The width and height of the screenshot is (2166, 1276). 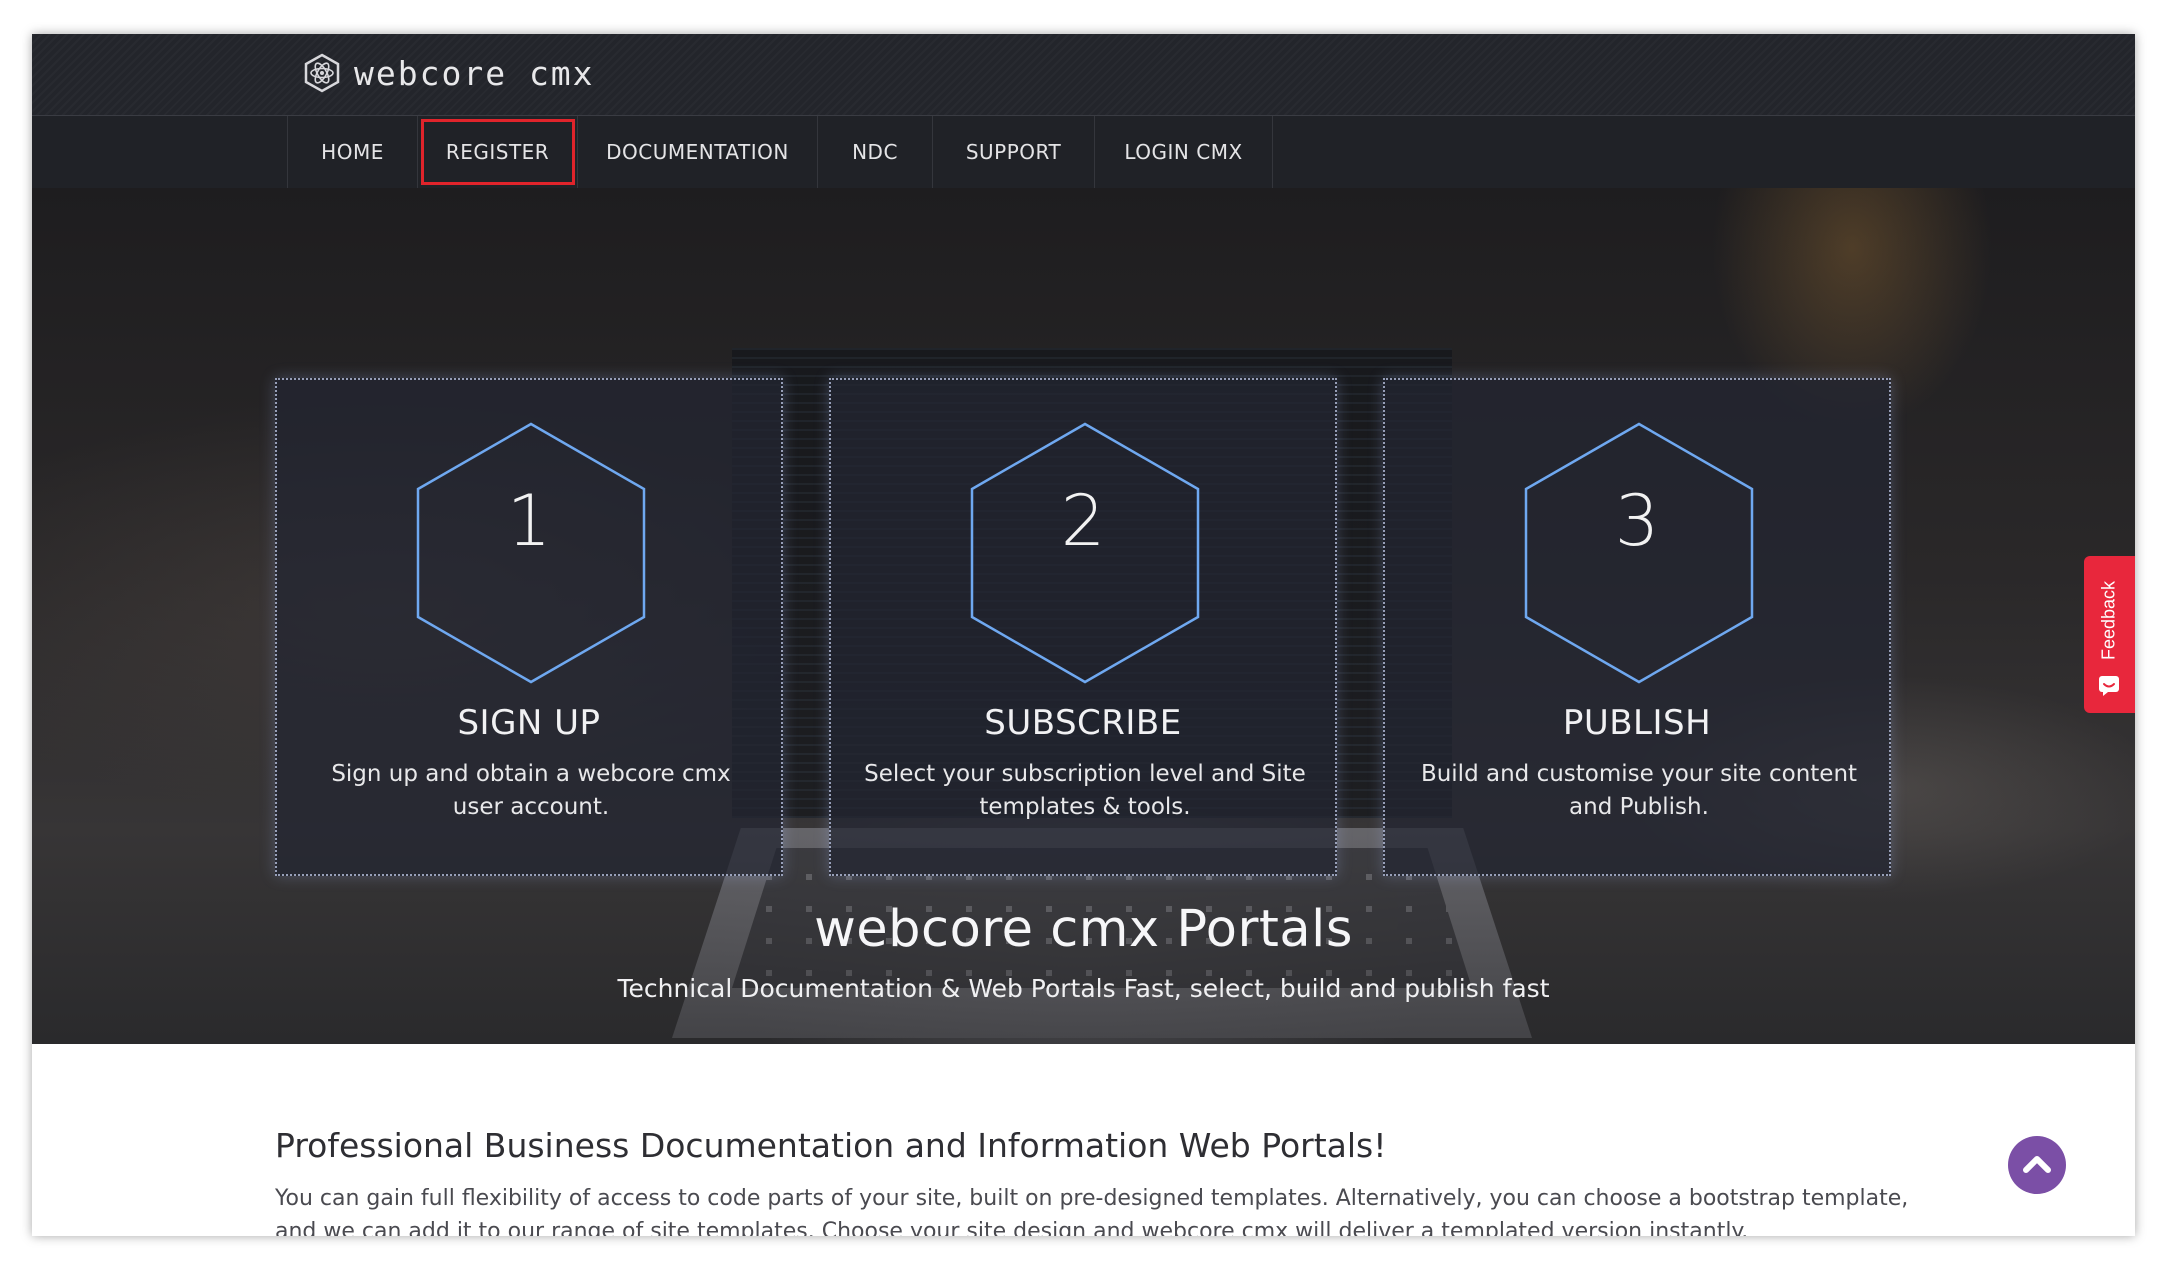 I want to click on smiley-chat-icon, so click(x=2109, y=686).